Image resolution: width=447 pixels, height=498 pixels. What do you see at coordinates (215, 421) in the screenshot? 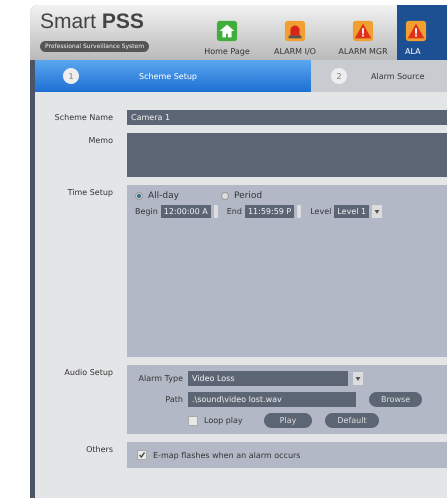
I see `loop-play-checkbox: Loop play` at bounding box center [215, 421].